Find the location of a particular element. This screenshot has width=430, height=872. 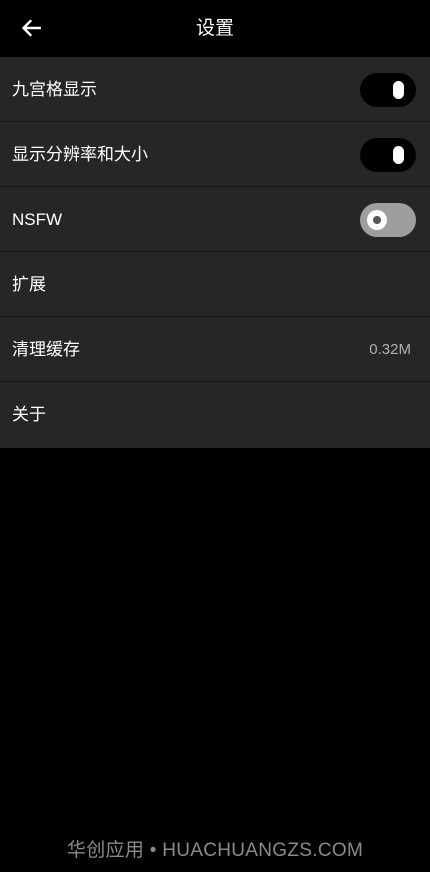

setting-about-label: 关于 is located at coordinates (29, 415).